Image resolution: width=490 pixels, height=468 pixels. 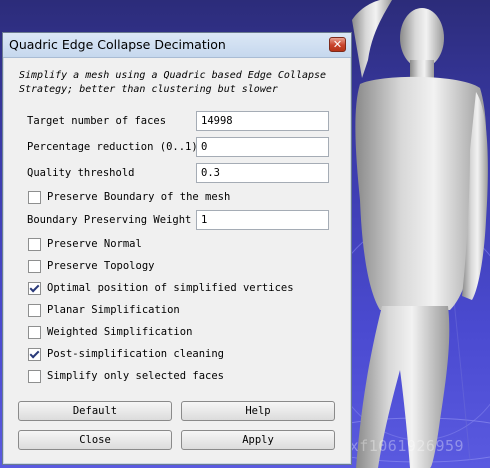 I want to click on optimal-position-checkbox, so click(x=34, y=288).